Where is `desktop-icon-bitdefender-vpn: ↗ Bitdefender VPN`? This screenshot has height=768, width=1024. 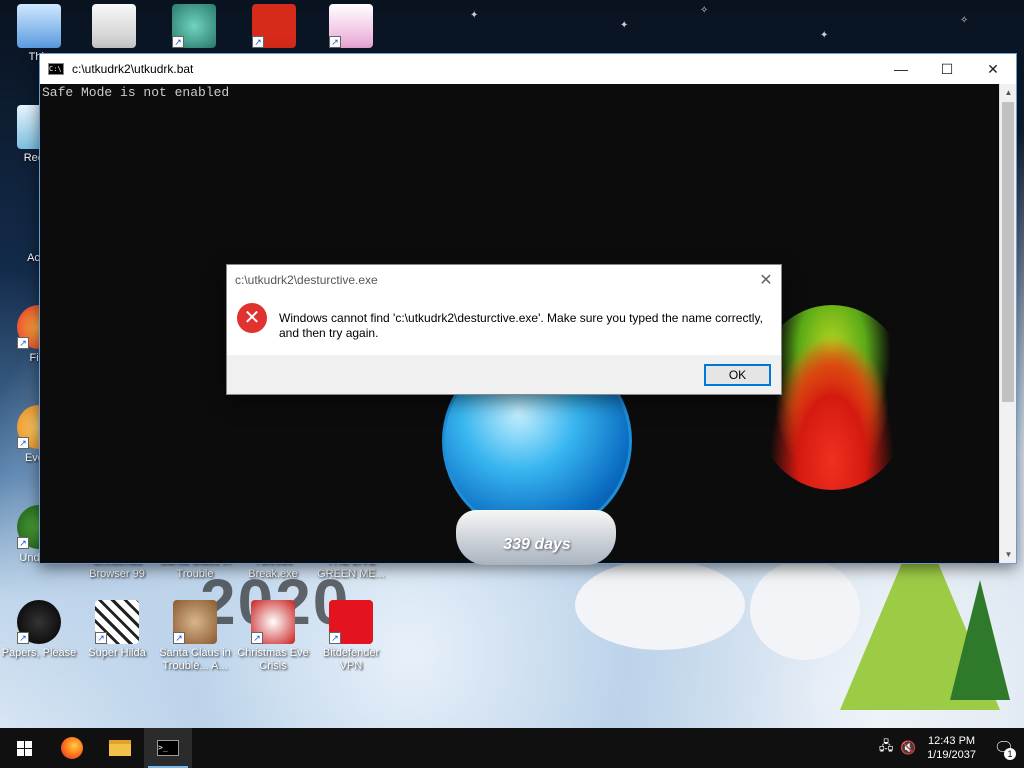
desktop-icon-bitdefender-vpn: ↗ Bitdefender VPN is located at coordinates (351, 636).